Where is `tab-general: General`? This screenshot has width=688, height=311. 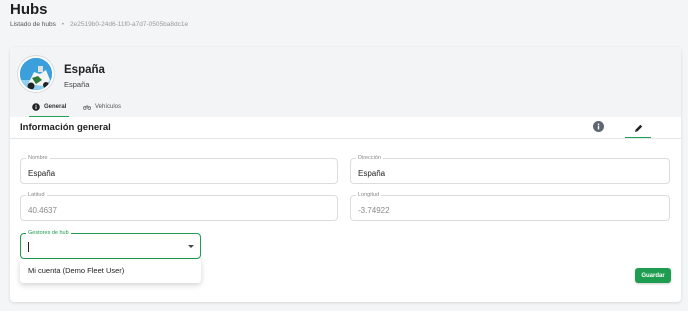
tab-general: General is located at coordinates (49, 108).